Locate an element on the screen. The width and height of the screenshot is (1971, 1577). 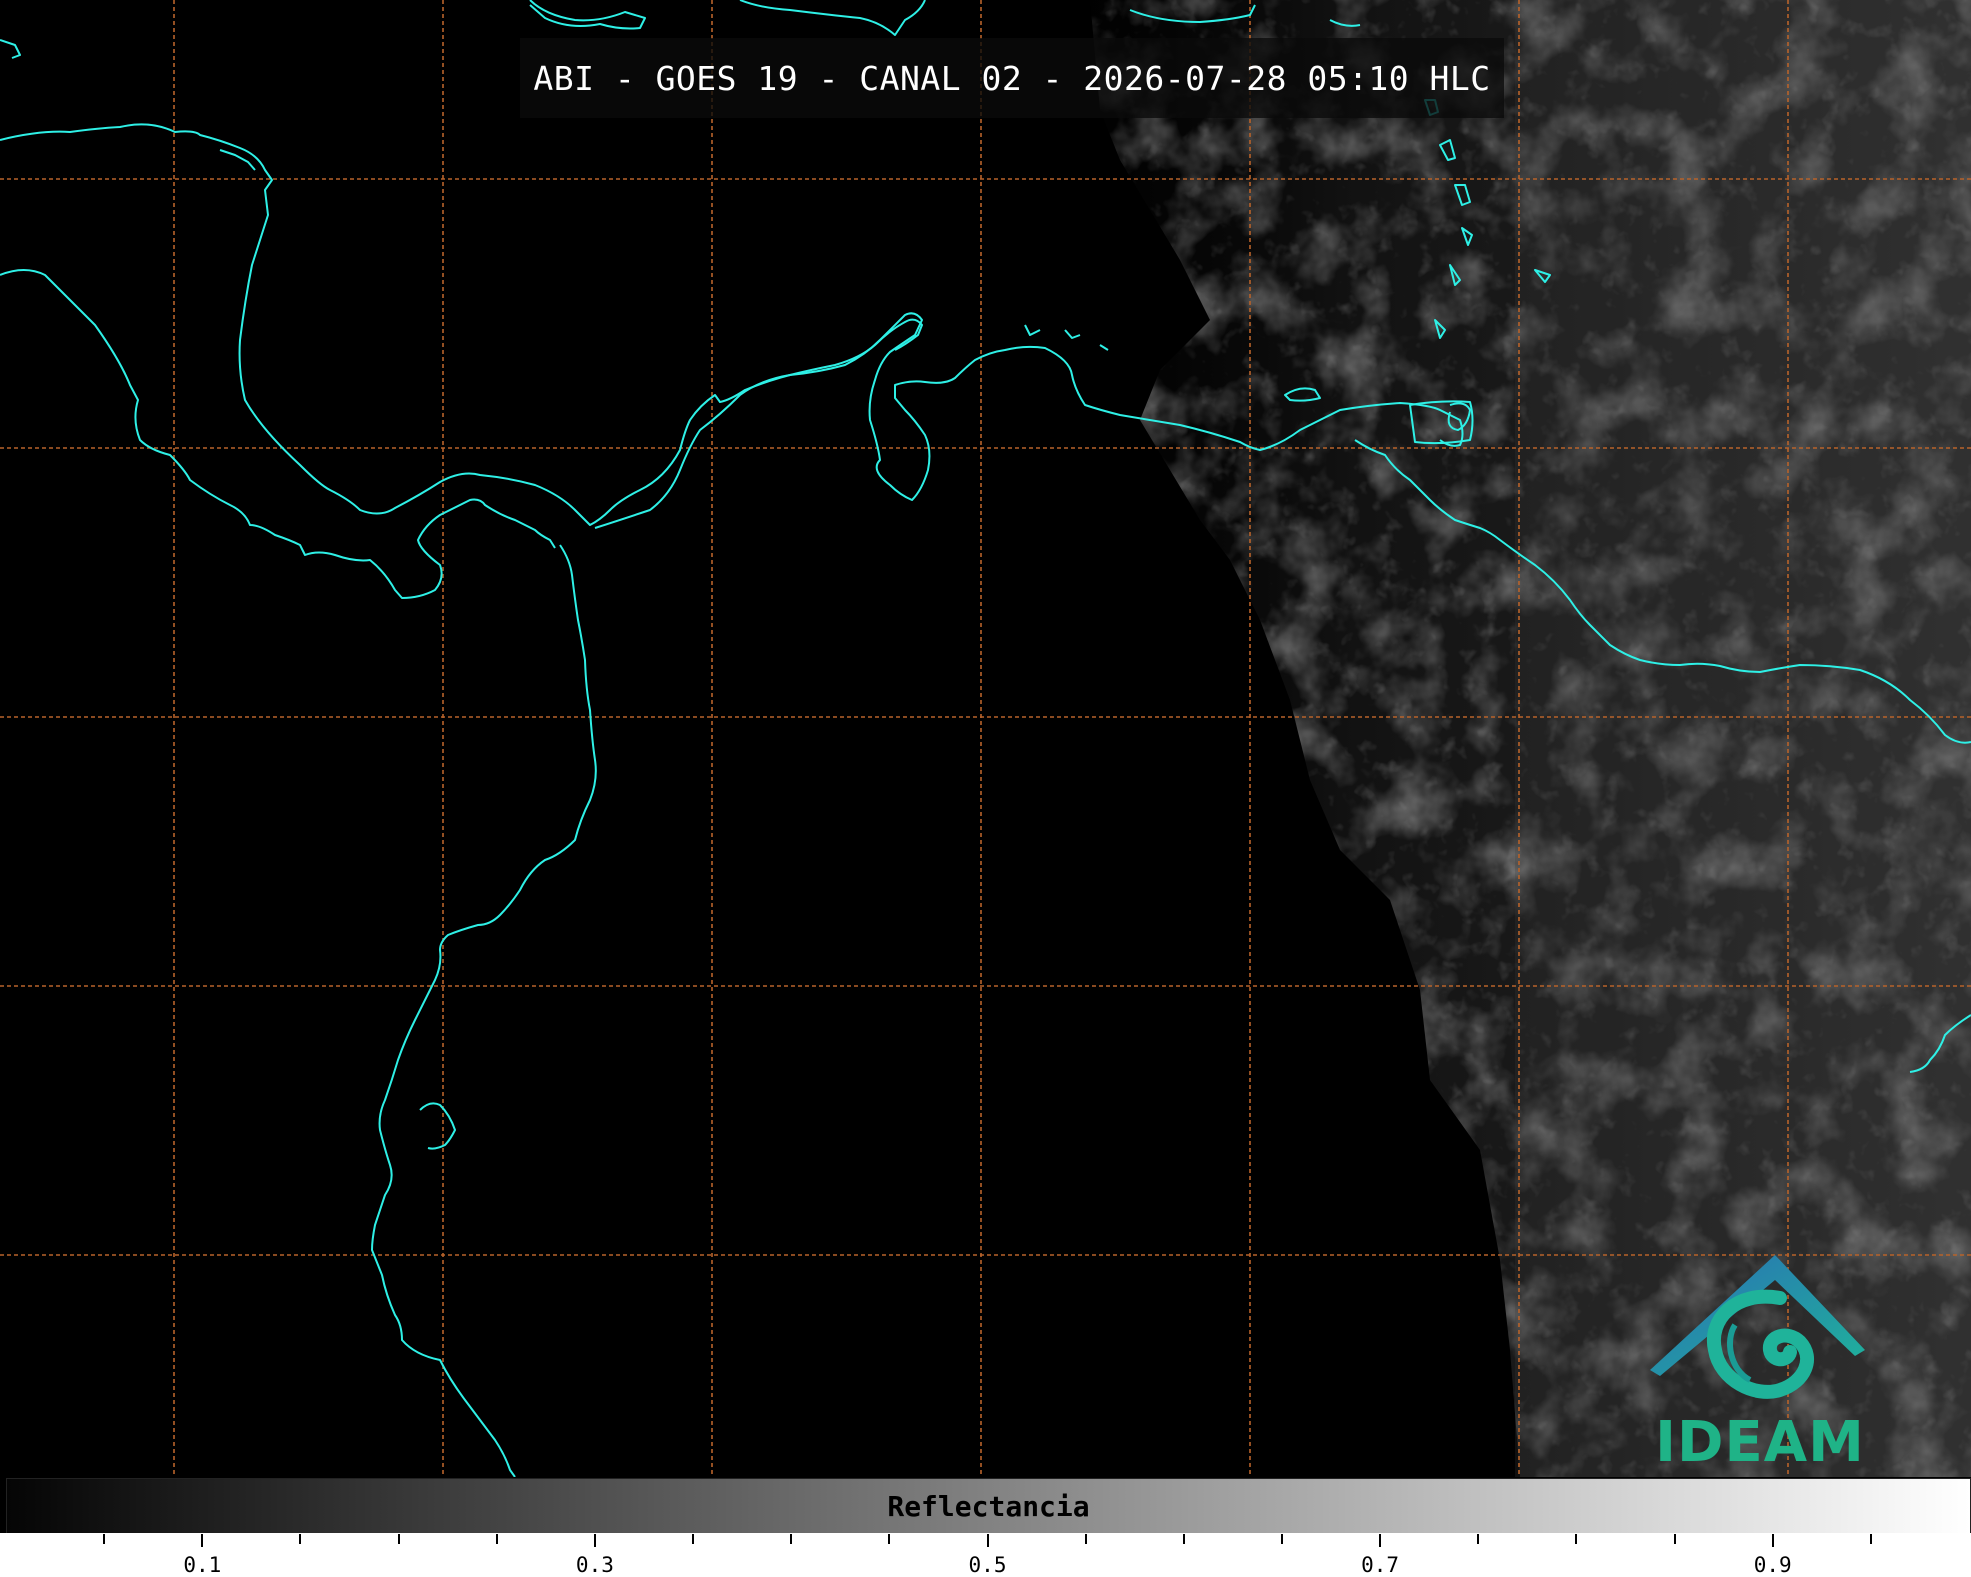
ideam-logo-text: IDEAM is located at coordinates (1760, 1442).